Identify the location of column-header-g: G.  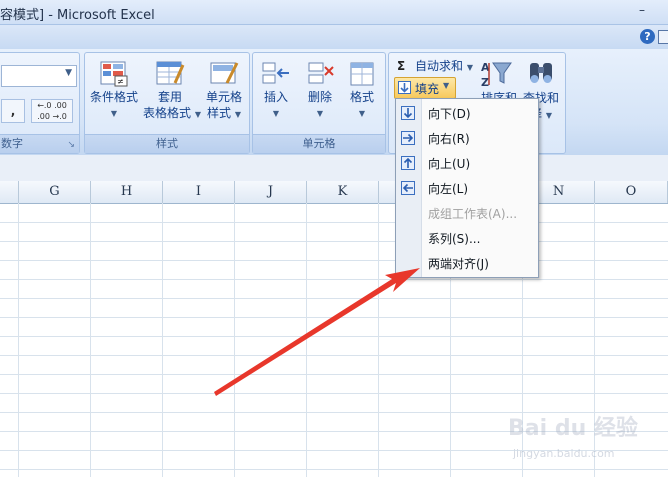
(55, 192).